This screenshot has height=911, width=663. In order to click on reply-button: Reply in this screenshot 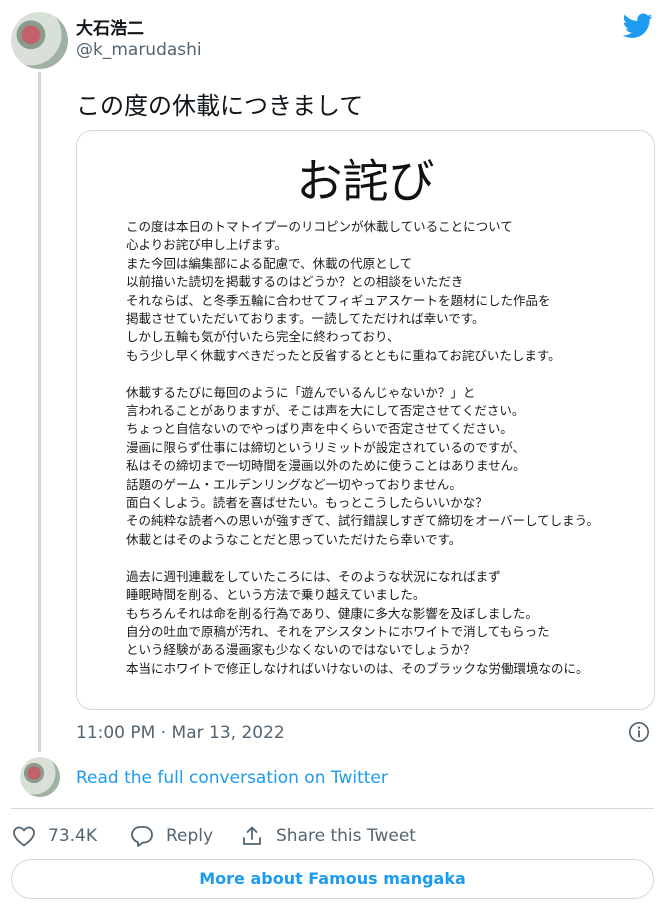, I will do `click(171, 836)`.